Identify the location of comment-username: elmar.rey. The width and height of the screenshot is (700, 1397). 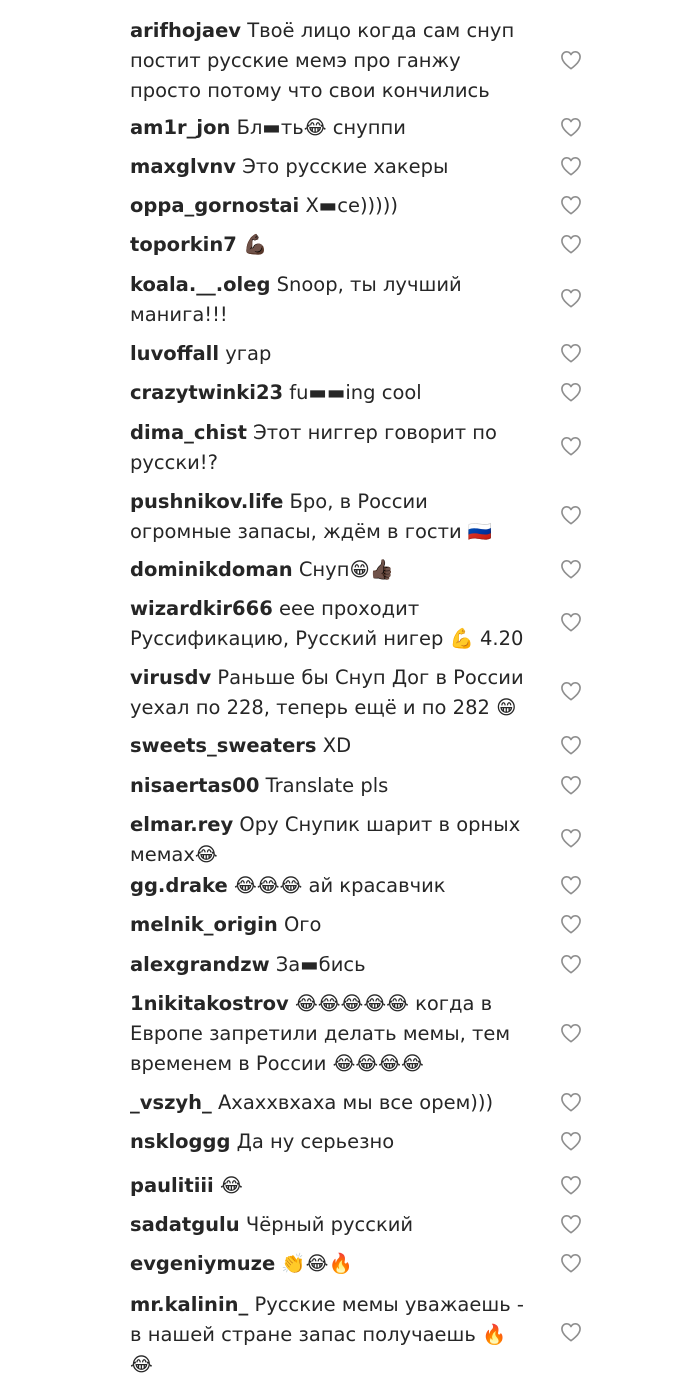
(181, 824).